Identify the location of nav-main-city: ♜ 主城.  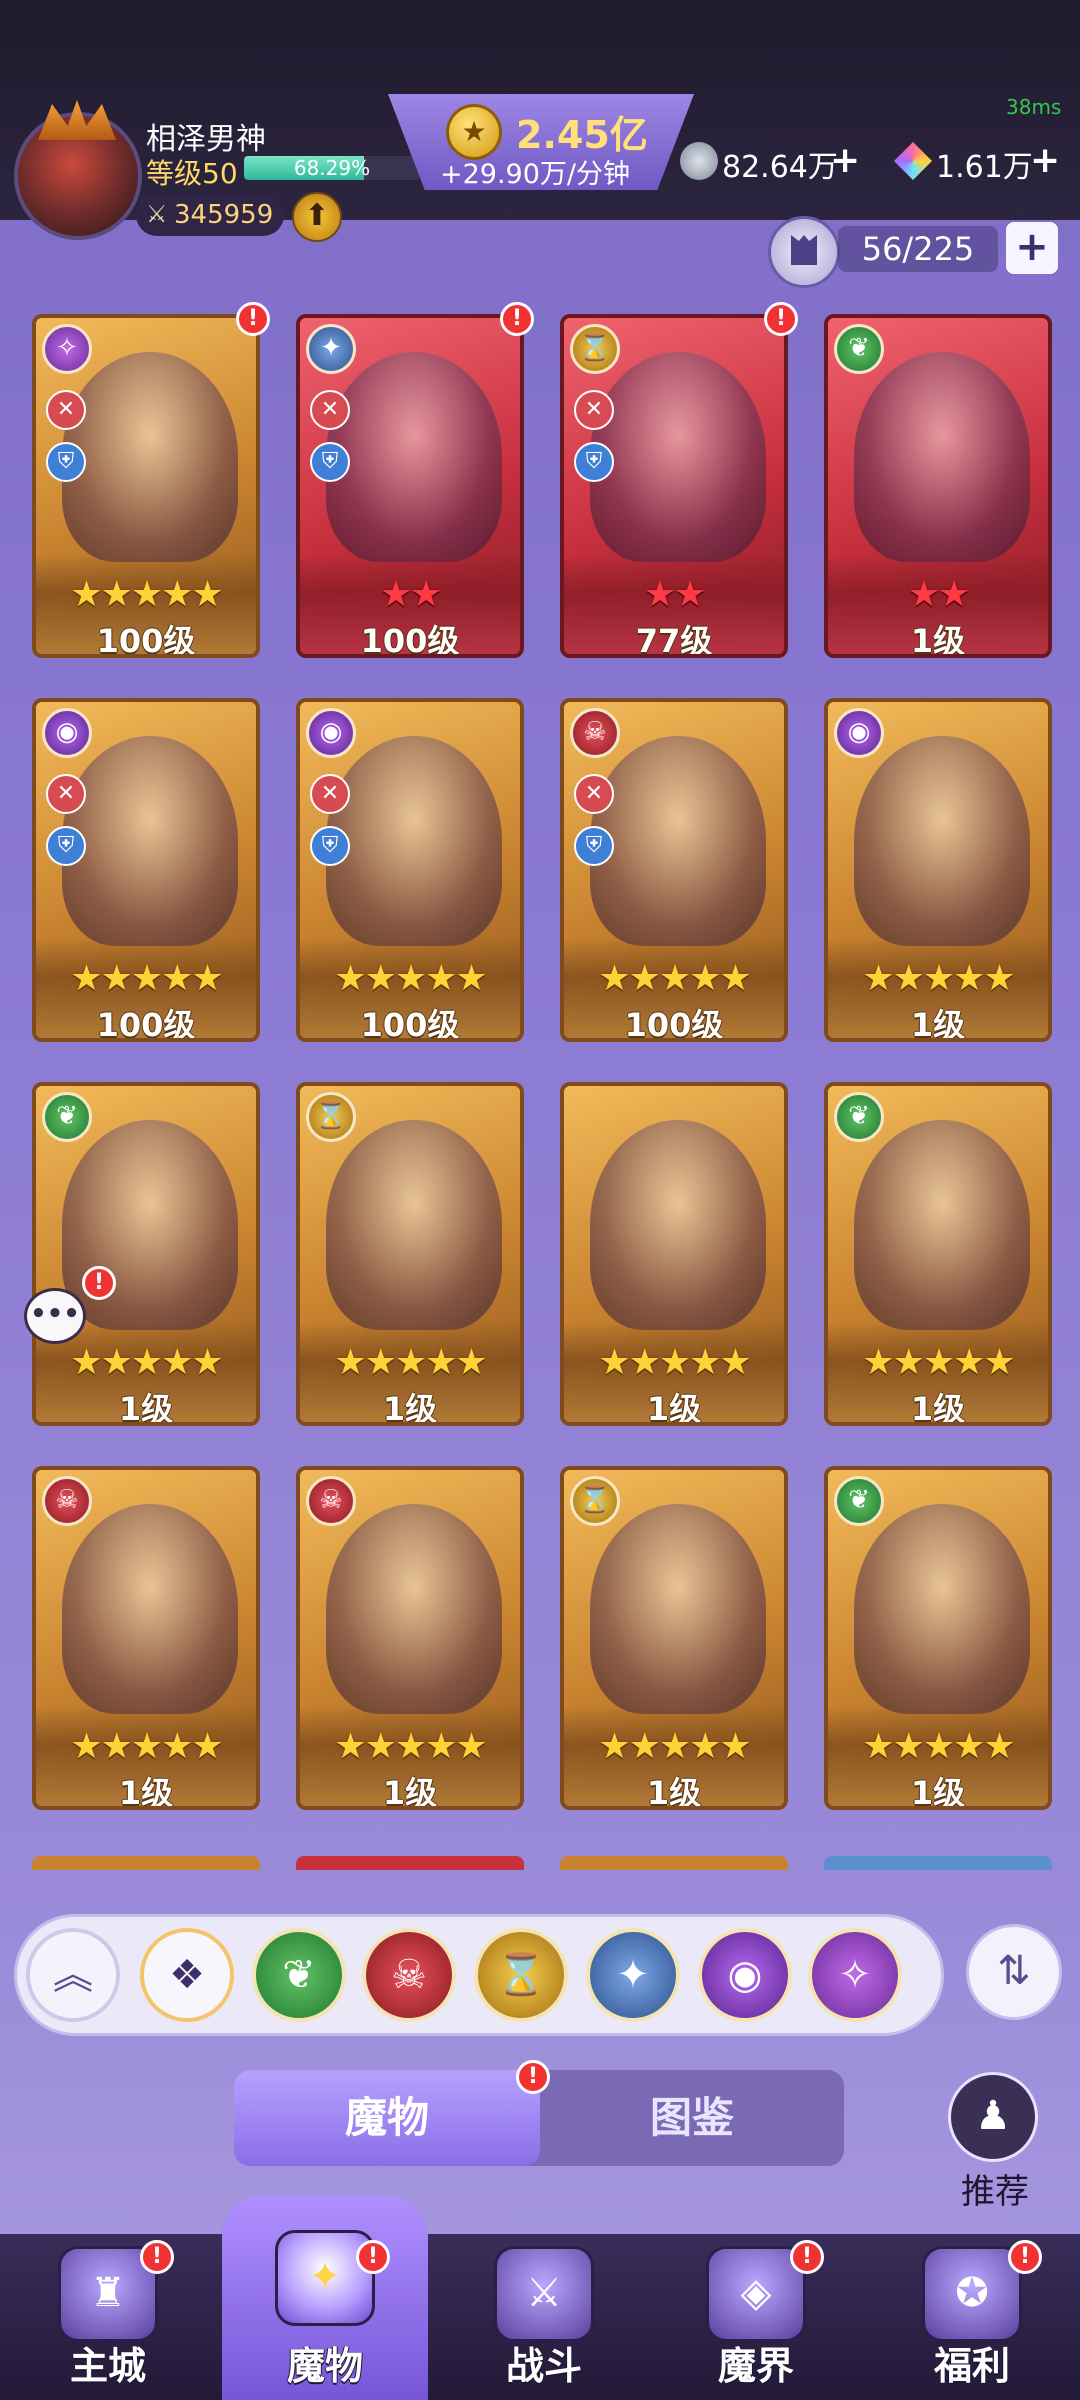
(108, 2317).